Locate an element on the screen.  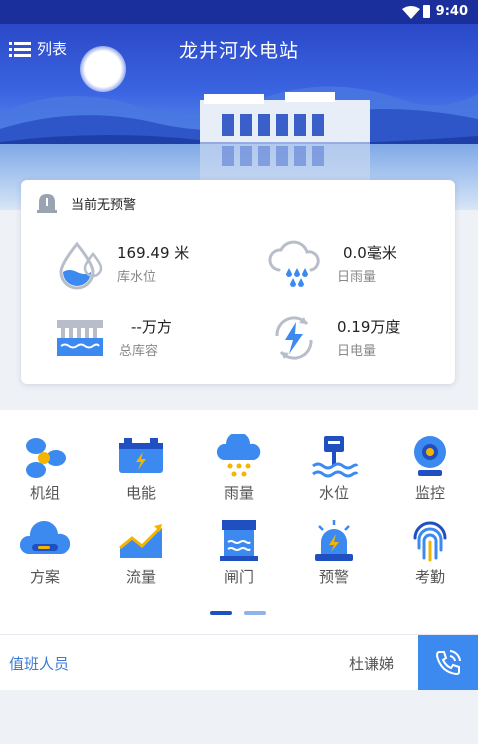
grid-item-unit: 机组 is located at coordinates (45, 468).